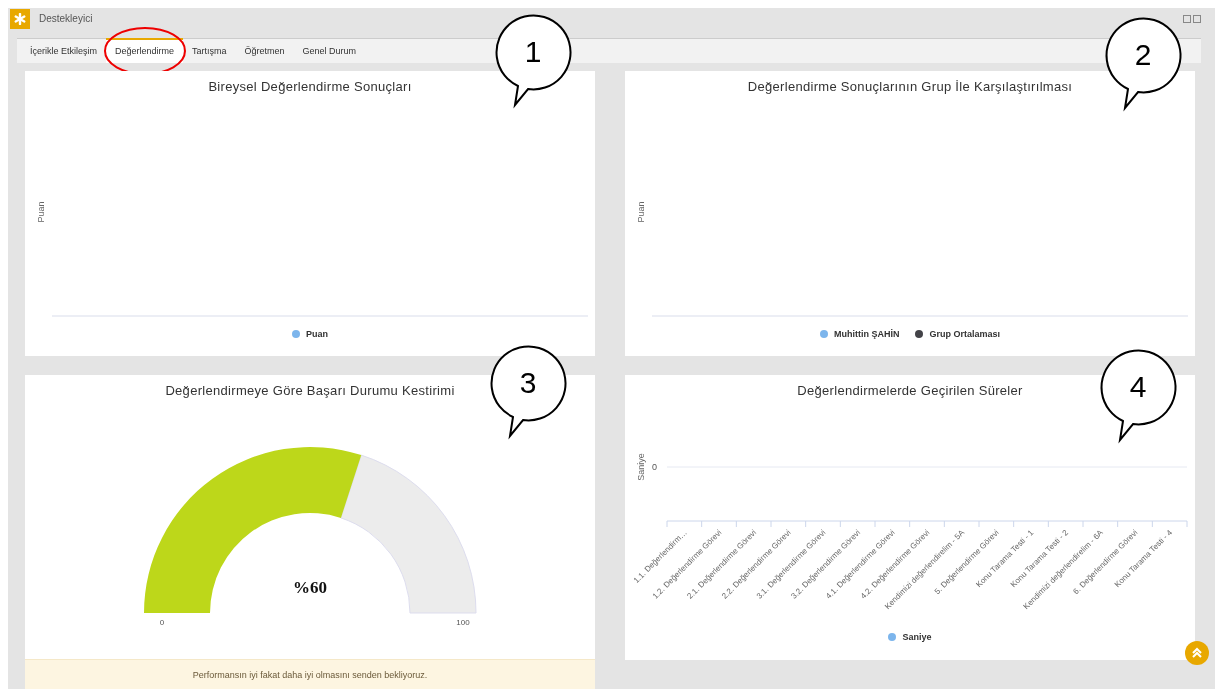 This screenshot has width=1225, height=689. What do you see at coordinates (528, 382) in the screenshot?
I see `callout-number: 3` at bounding box center [528, 382].